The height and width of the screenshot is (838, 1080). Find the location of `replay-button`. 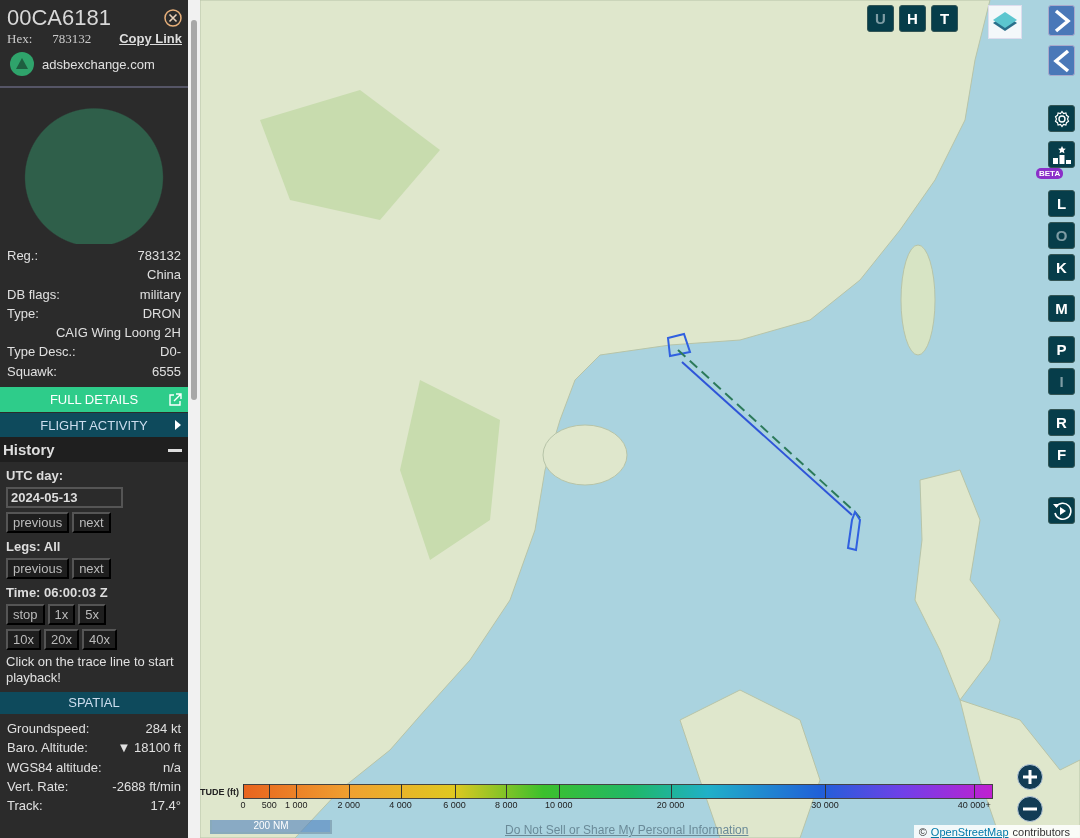

replay-button is located at coordinates (1061, 510).